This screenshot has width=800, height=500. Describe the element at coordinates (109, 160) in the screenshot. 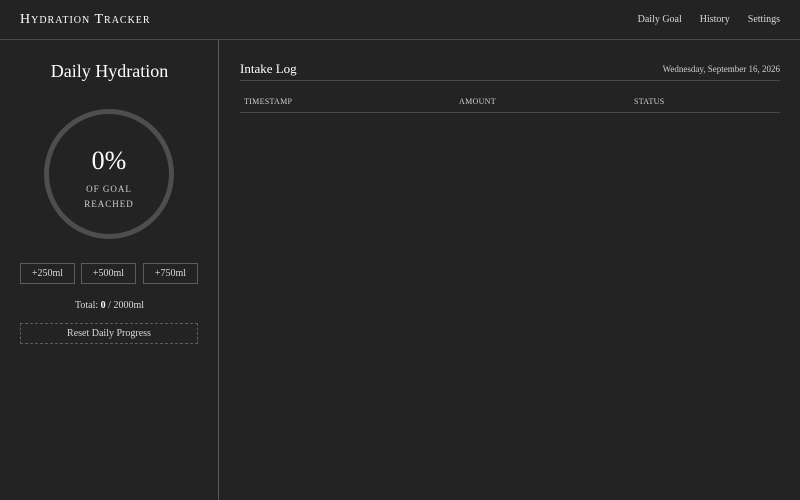

I see `progress-percent: 0%` at that location.